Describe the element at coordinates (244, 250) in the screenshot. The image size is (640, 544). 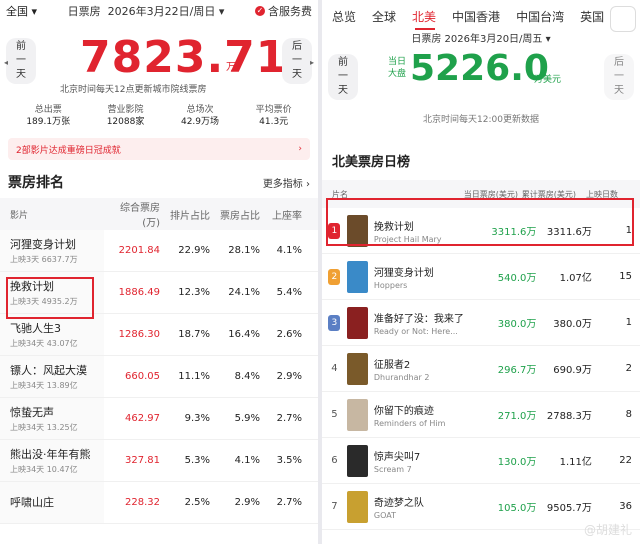
I see `share-cell: 28.1%` at that location.